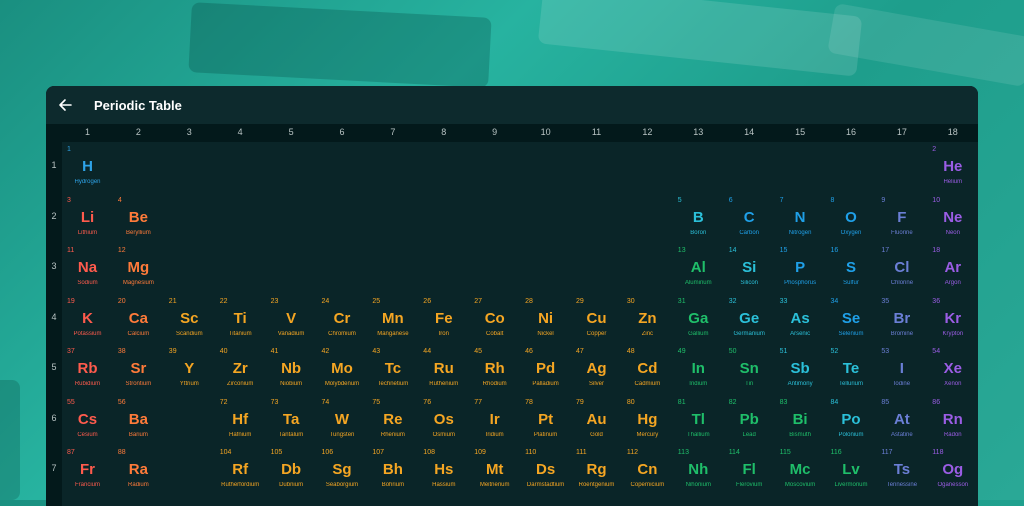 The height and width of the screenshot is (506, 1024). Describe the element at coordinates (851, 268) in the screenshot. I see `element-tile-s: 16 S Sulfur` at that location.